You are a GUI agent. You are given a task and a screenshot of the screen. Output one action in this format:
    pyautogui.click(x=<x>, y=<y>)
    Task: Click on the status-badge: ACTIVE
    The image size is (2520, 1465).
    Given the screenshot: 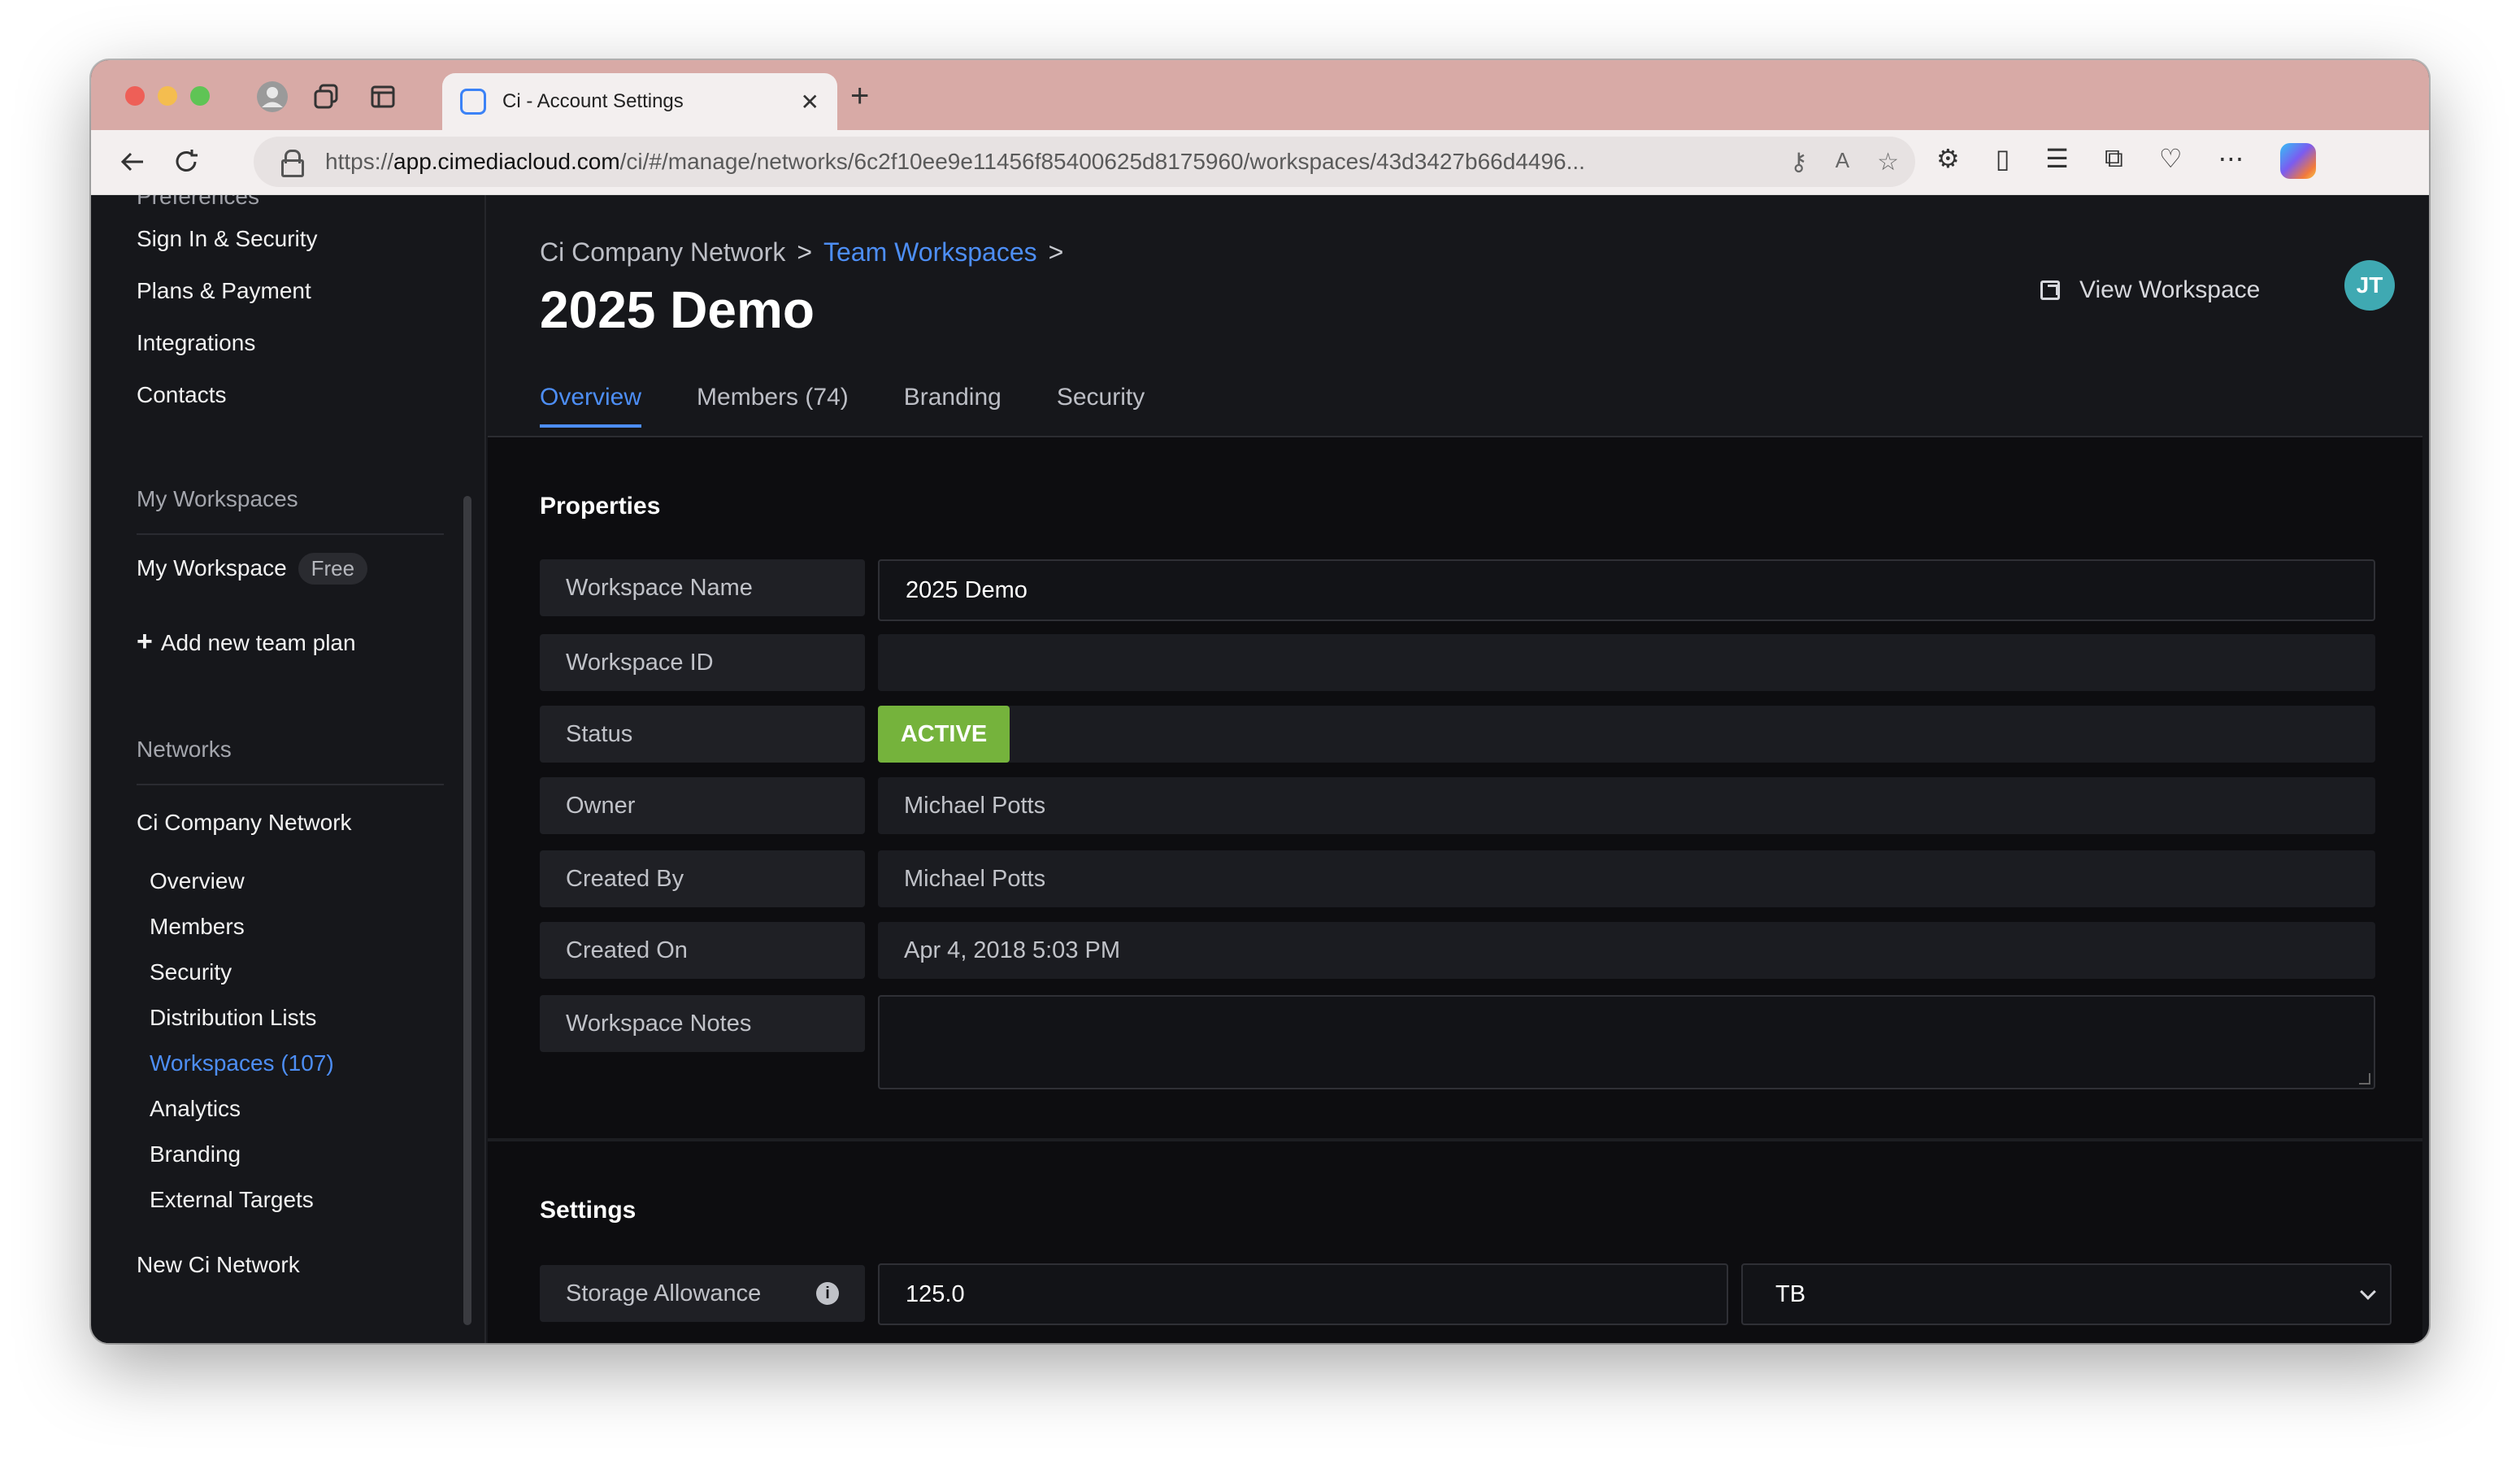 What is the action you would take?
    pyautogui.click(x=944, y=734)
    